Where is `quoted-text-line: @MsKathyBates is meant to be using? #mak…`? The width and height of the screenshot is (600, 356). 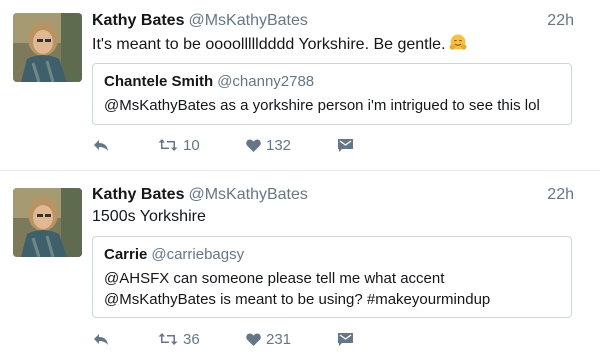 quoted-text-line: @MsKathyBates is meant to be using? #mak… is located at coordinates (297, 299).